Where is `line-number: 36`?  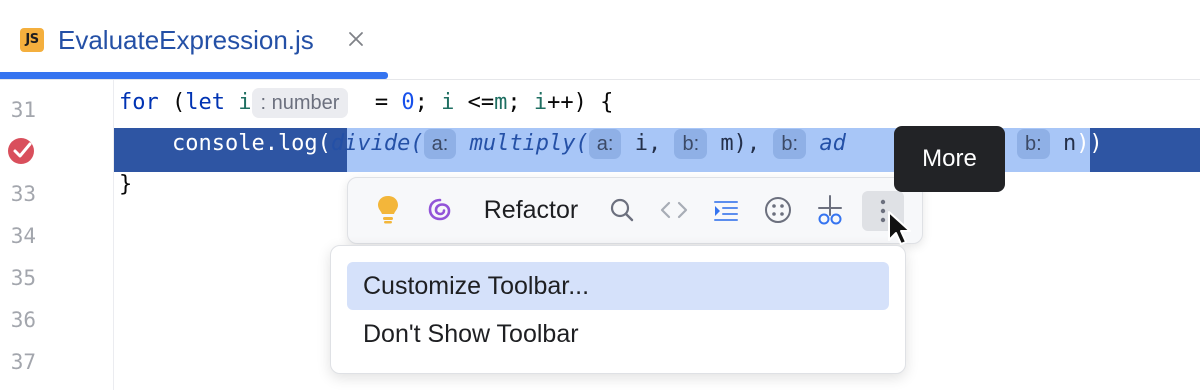 line-number: 36 is located at coordinates (23, 320).